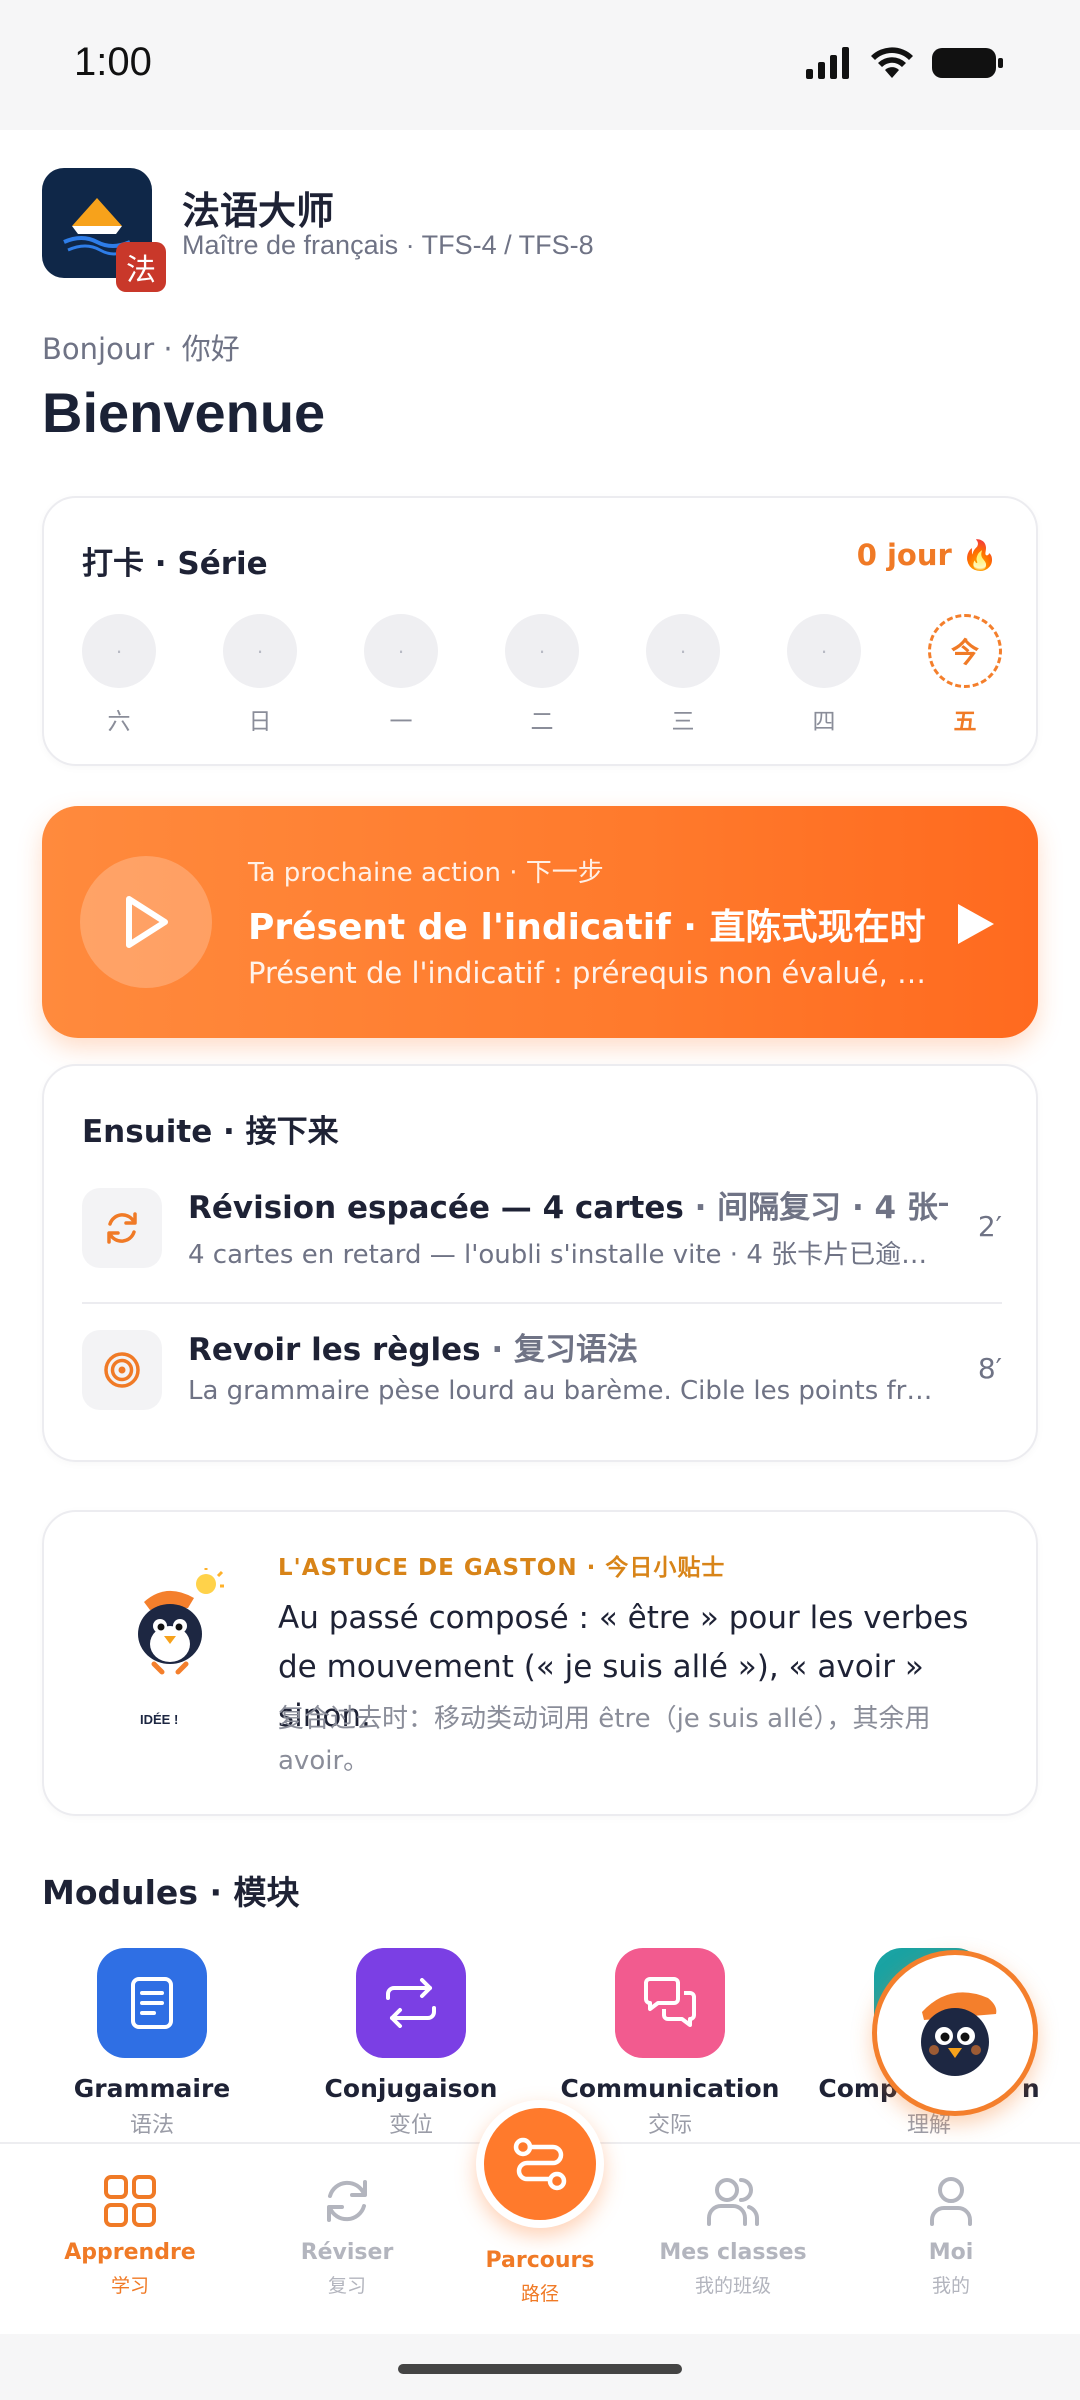 This screenshot has width=1080, height=2400. What do you see at coordinates (540, 2260) in the screenshot?
I see `tab-label: Parcours` at bounding box center [540, 2260].